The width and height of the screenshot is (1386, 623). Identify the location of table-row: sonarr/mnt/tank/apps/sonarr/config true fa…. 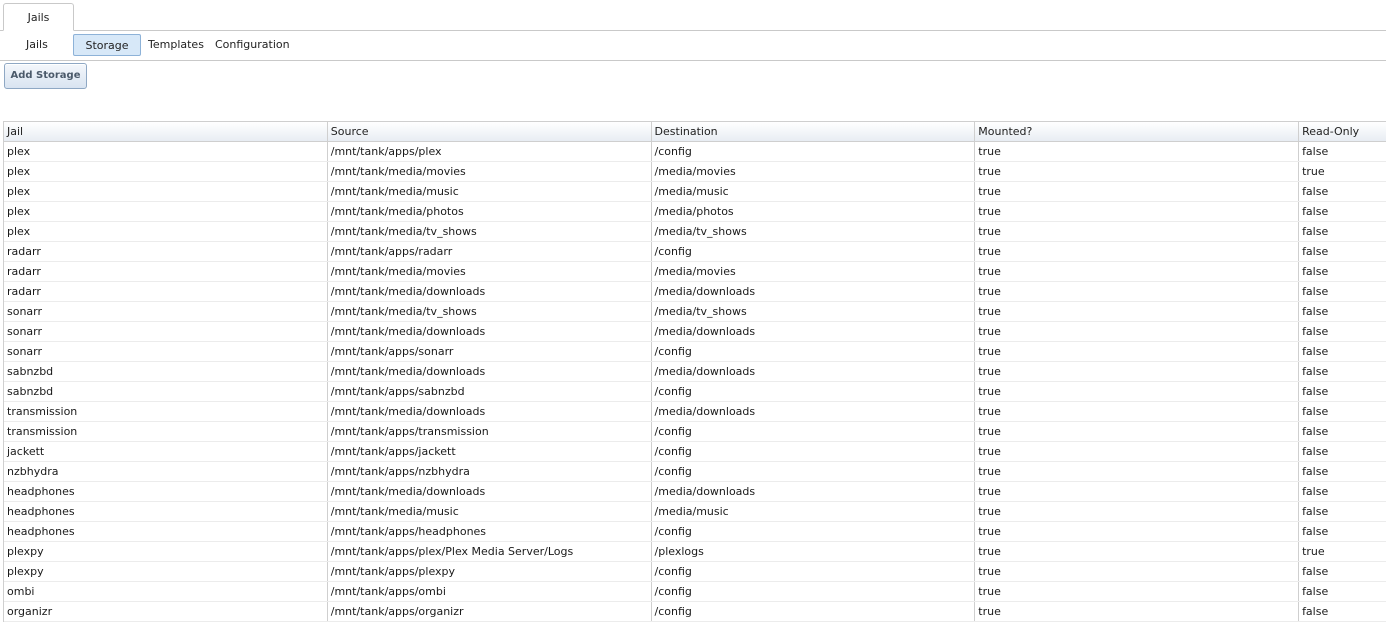
(695, 352).